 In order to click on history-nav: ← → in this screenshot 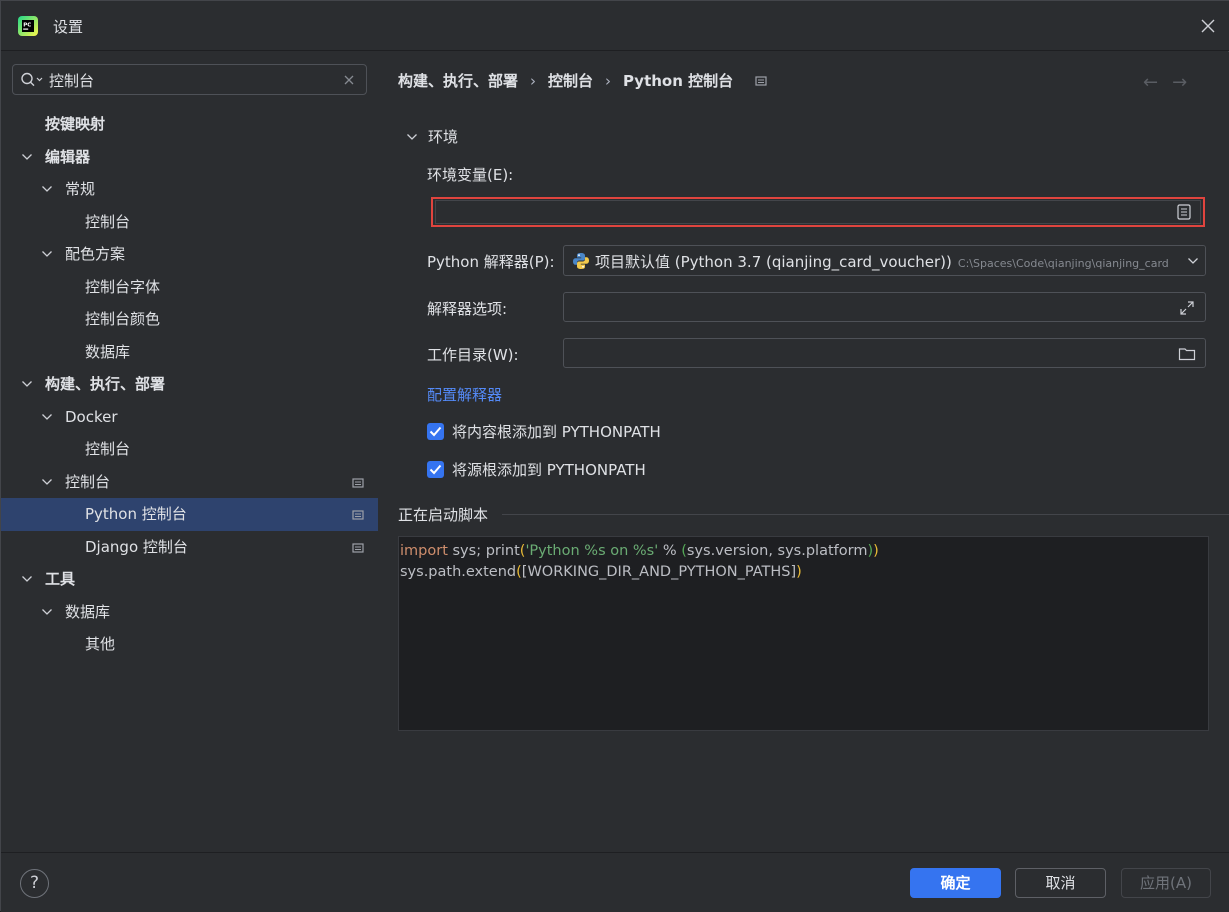, I will do `click(1172, 82)`.